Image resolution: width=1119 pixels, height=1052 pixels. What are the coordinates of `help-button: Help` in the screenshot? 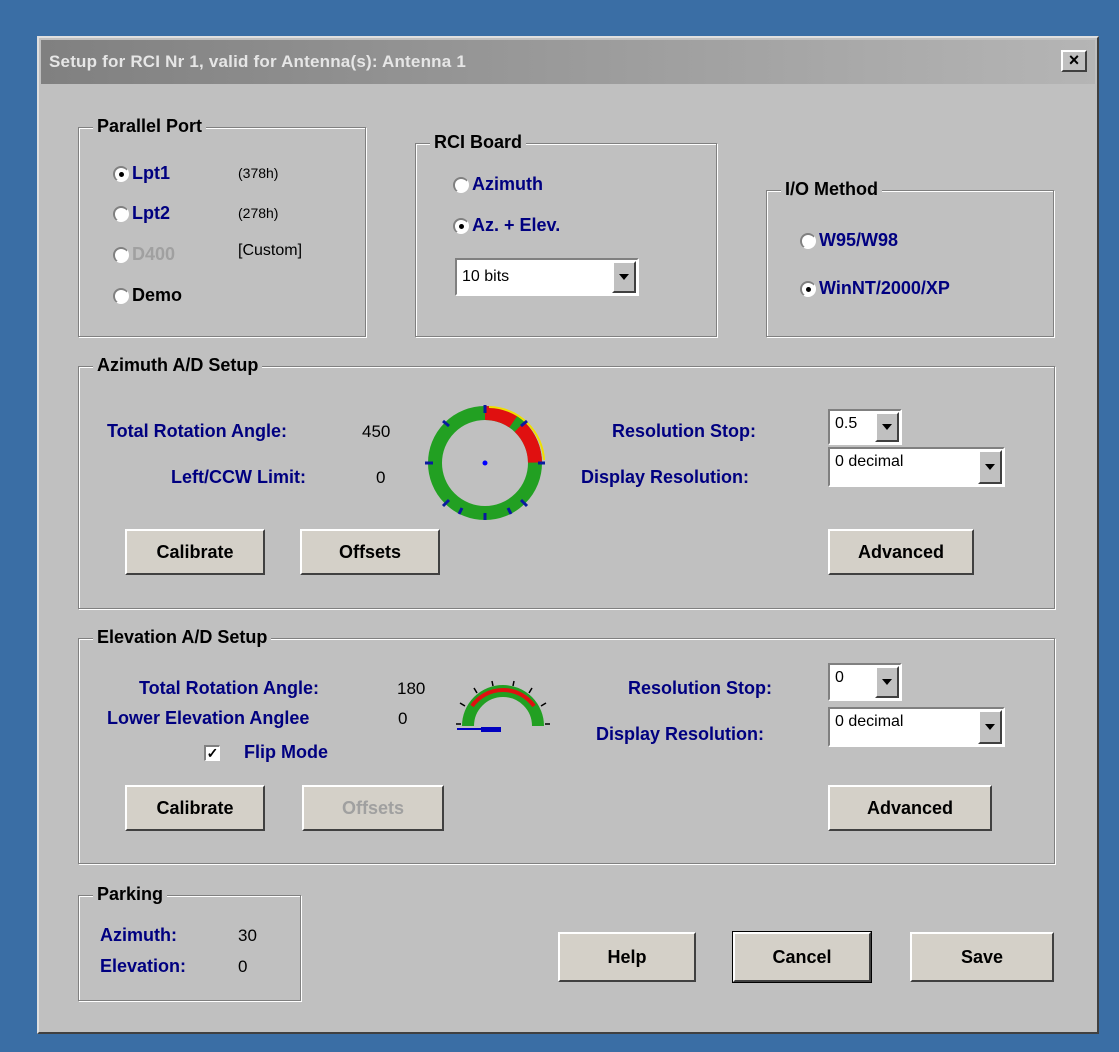 It's located at (627, 957).